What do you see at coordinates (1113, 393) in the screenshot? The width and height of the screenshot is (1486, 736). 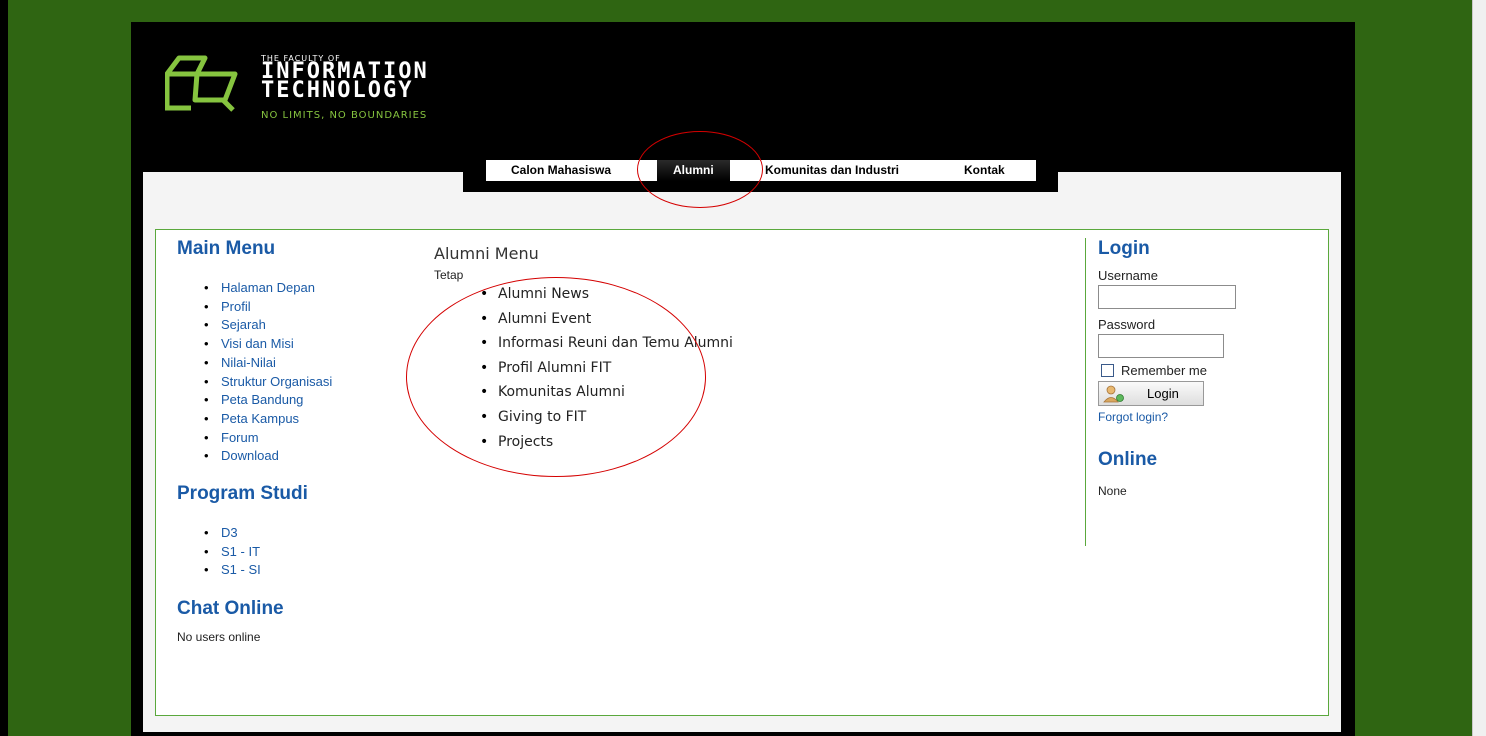 I see `user-login-icon` at bounding box center [1113, 393].